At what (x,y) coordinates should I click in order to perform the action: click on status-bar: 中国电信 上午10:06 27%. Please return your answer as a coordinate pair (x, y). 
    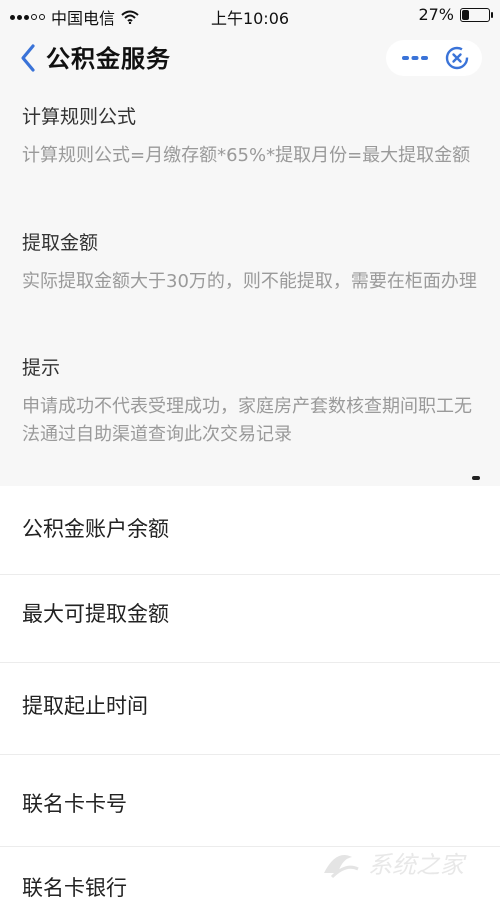
    Looking at the image, I should click on (250, 15).